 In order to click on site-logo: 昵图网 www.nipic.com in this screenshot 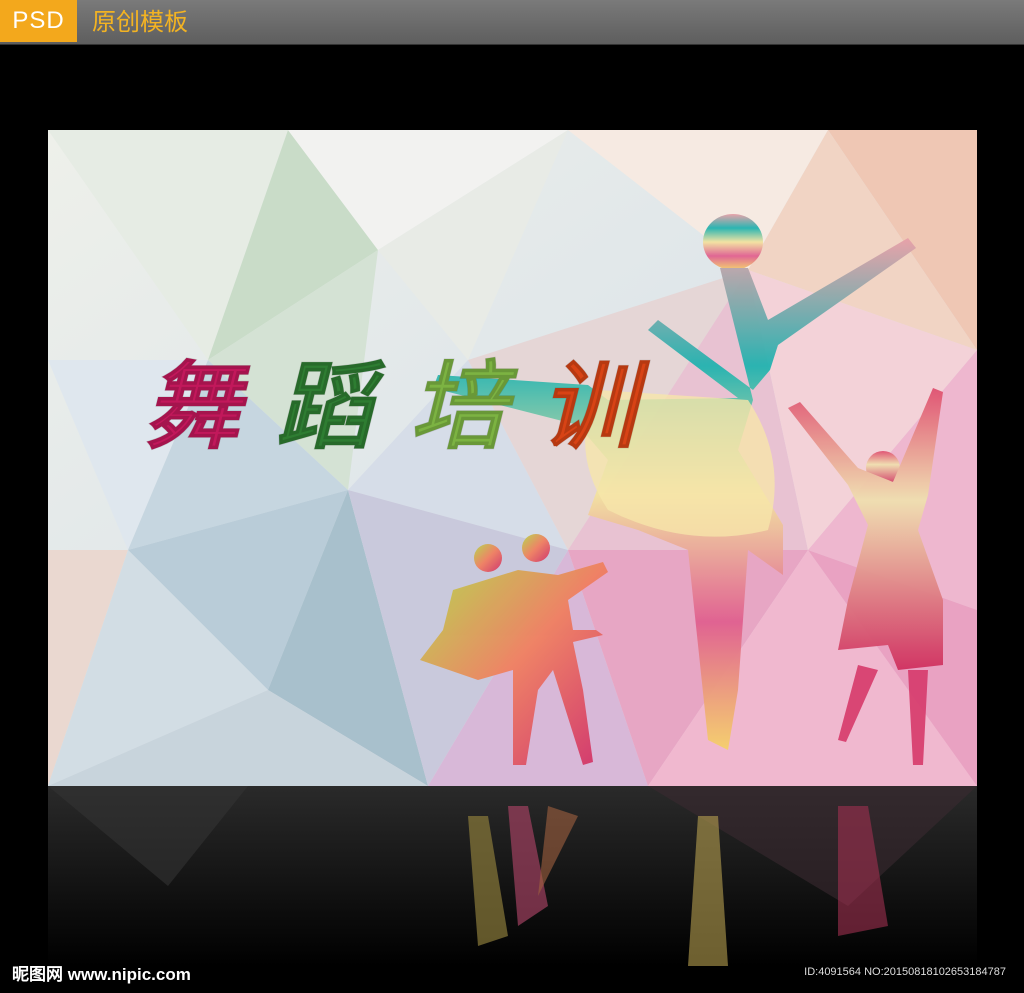, I will do `click(101, 974)`.